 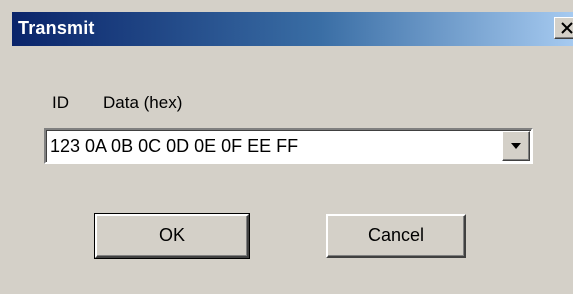 I want to click on ok-button: OK, so click(x=172, y=236).